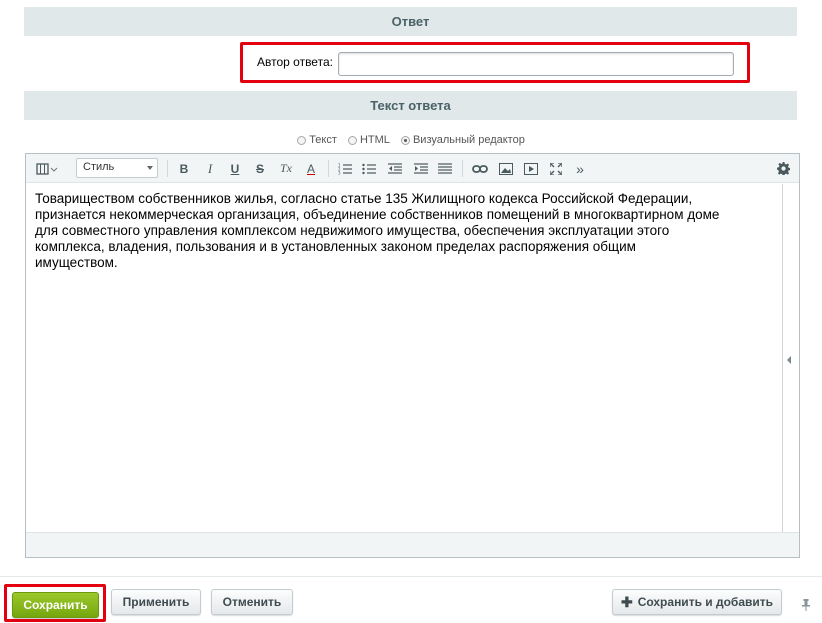 The height and width of the screenshot is (623, 822). I want to click on layout-icon, so click(47, 168).